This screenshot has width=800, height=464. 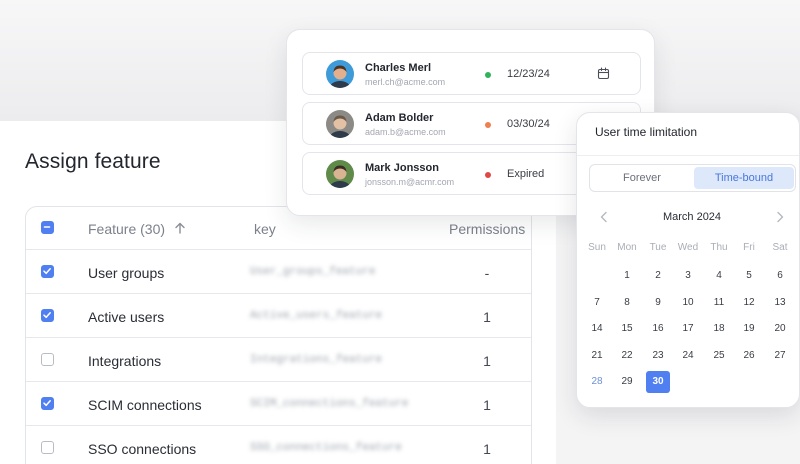 I want to click on key-column-header: key, so click(x=265, y=229).